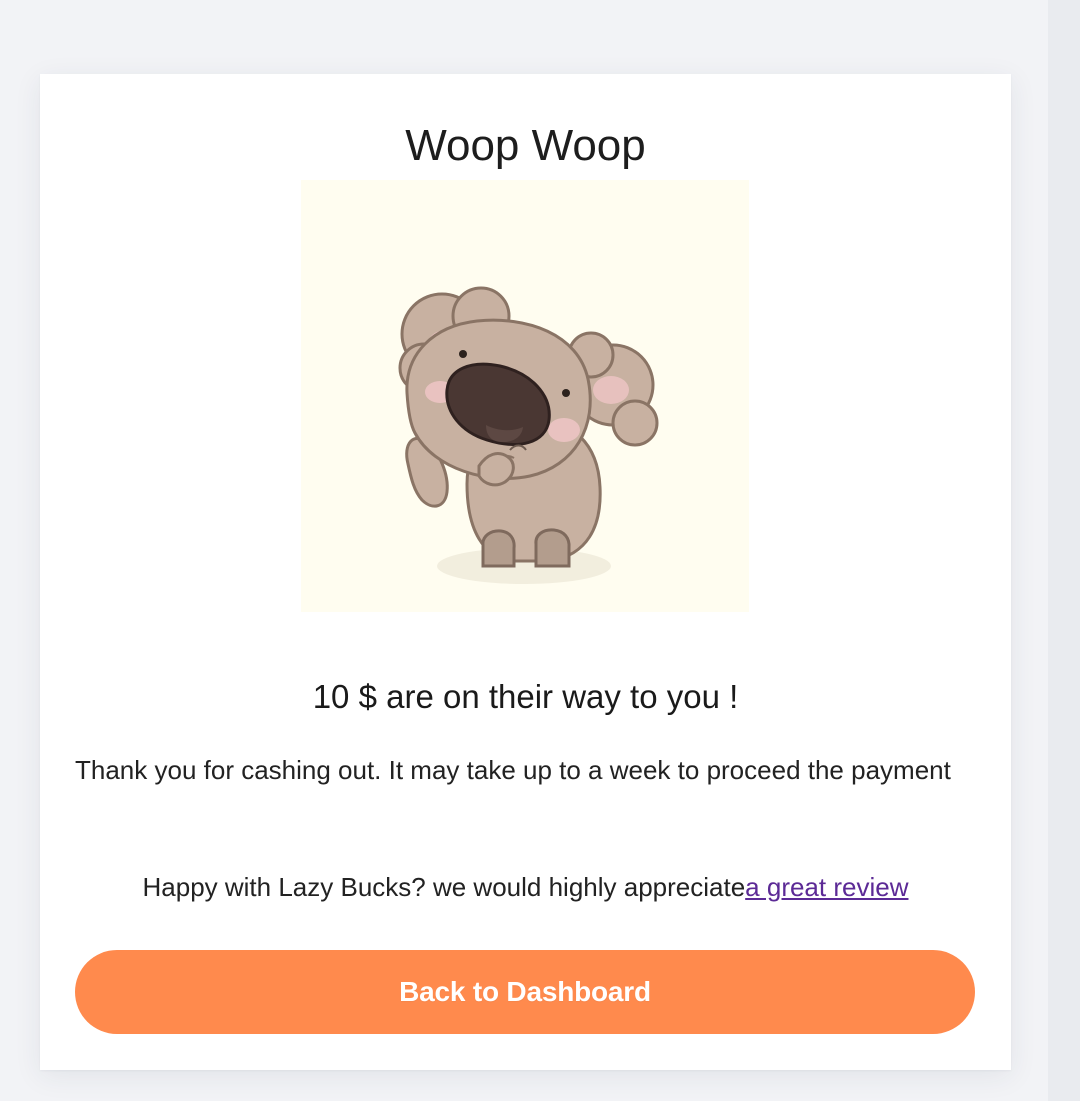  What do you see at coordinates (525, 696) in the screenshot?
I see `payout-headline: 10 $ are on their way to you !` at bounding box center [525, 696].